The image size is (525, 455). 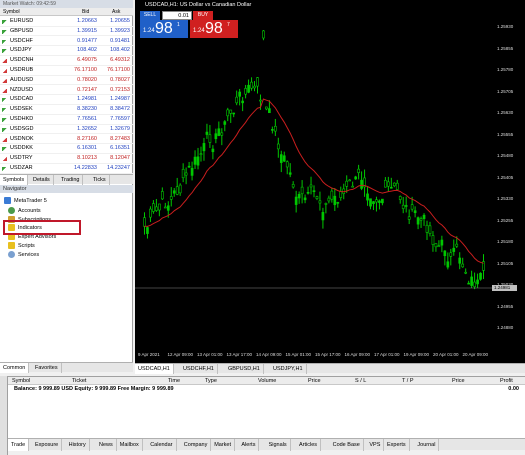 What do you see at coordinates (87, 119) in the screenshot?
I see `row-bid: 7.76561` at bounding box center [87, 119].